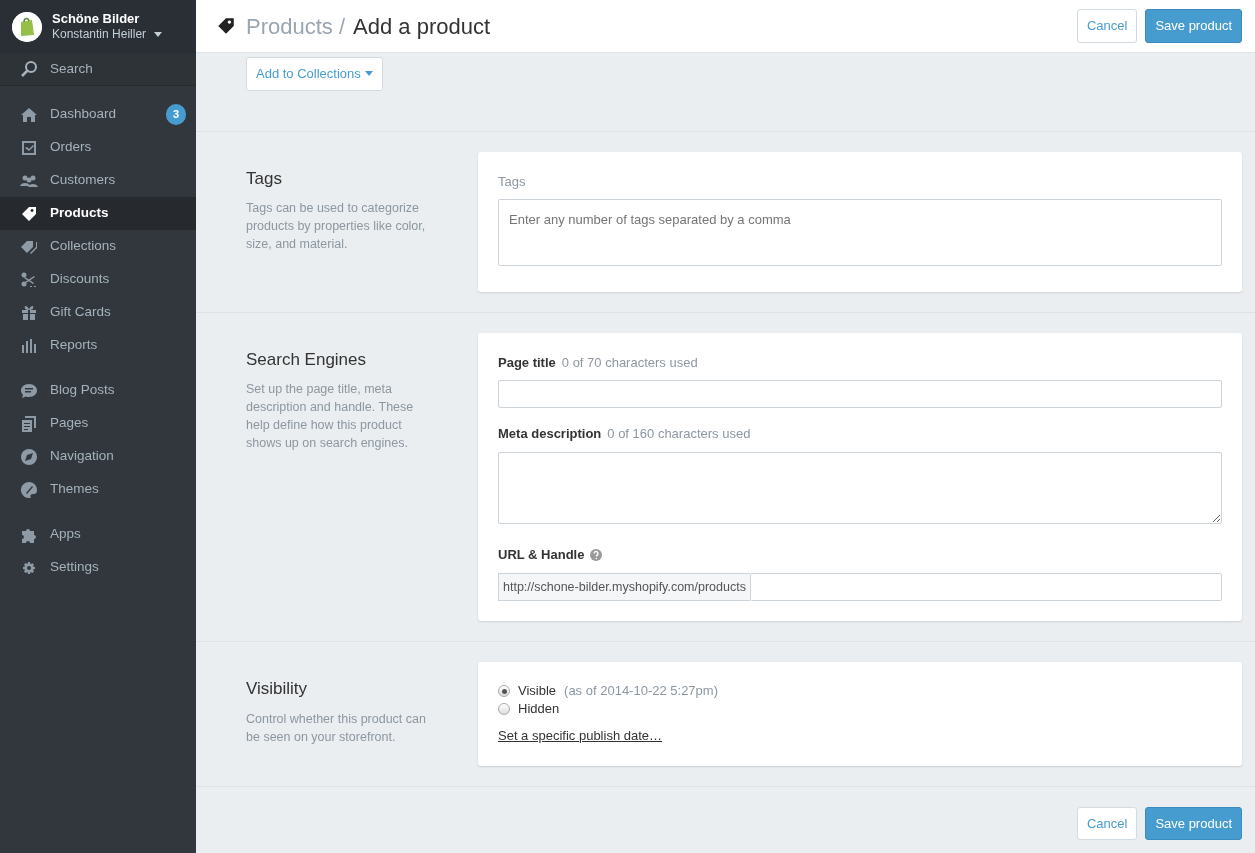 The height and width of the screenshot is (853, 1255). What do you see at coordinates (98, 456) in the screenshot?
I see `sidebar-item: Navigation` at bounding box center [98, 456].